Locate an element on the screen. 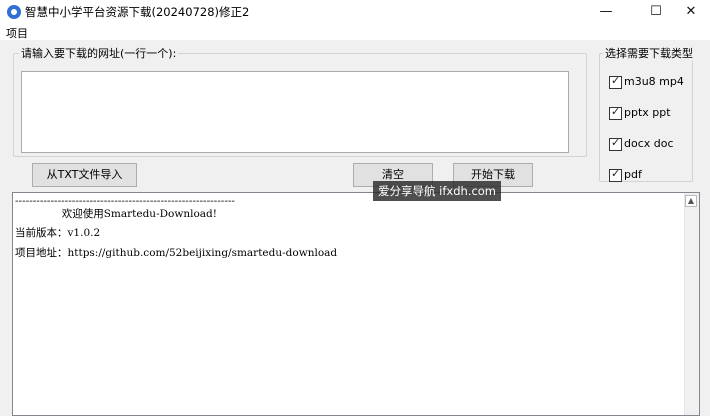 Image resolution: width=710 pixels, height=416 pixels. menu-item-project: 项目 is located at coordinates (17, 33).